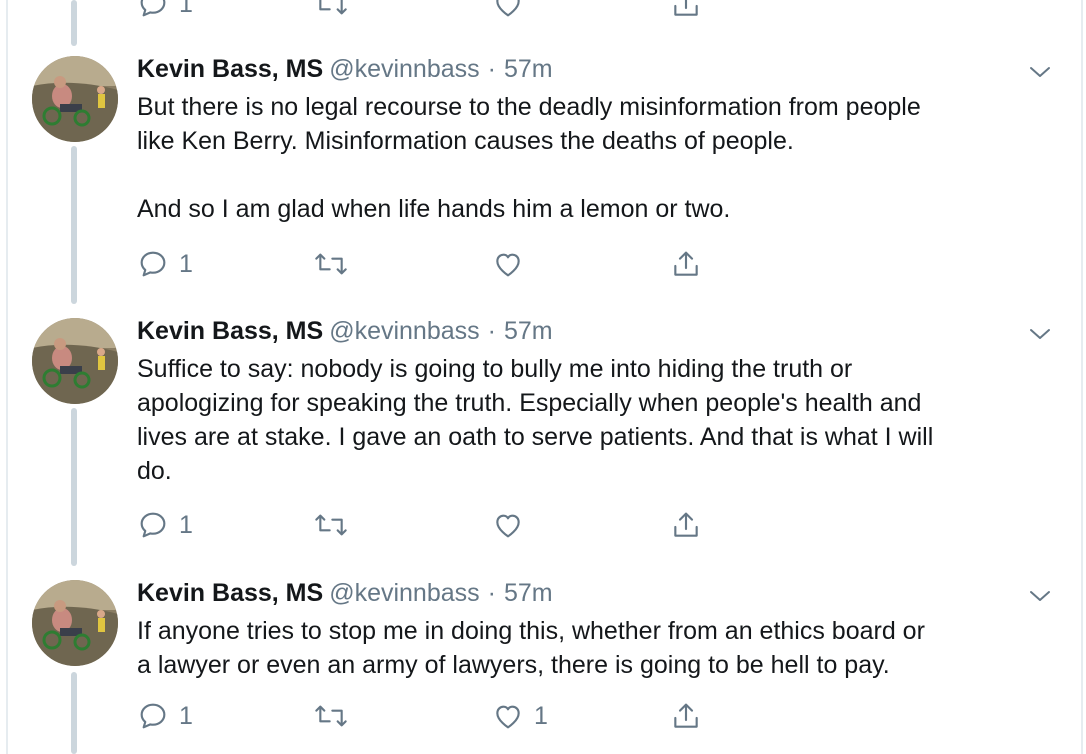 This screenshot has width=1086, height=754. Describe the element at coordinates (1082, 377) in the screenshot. I see `timeline-right-border` at that location.